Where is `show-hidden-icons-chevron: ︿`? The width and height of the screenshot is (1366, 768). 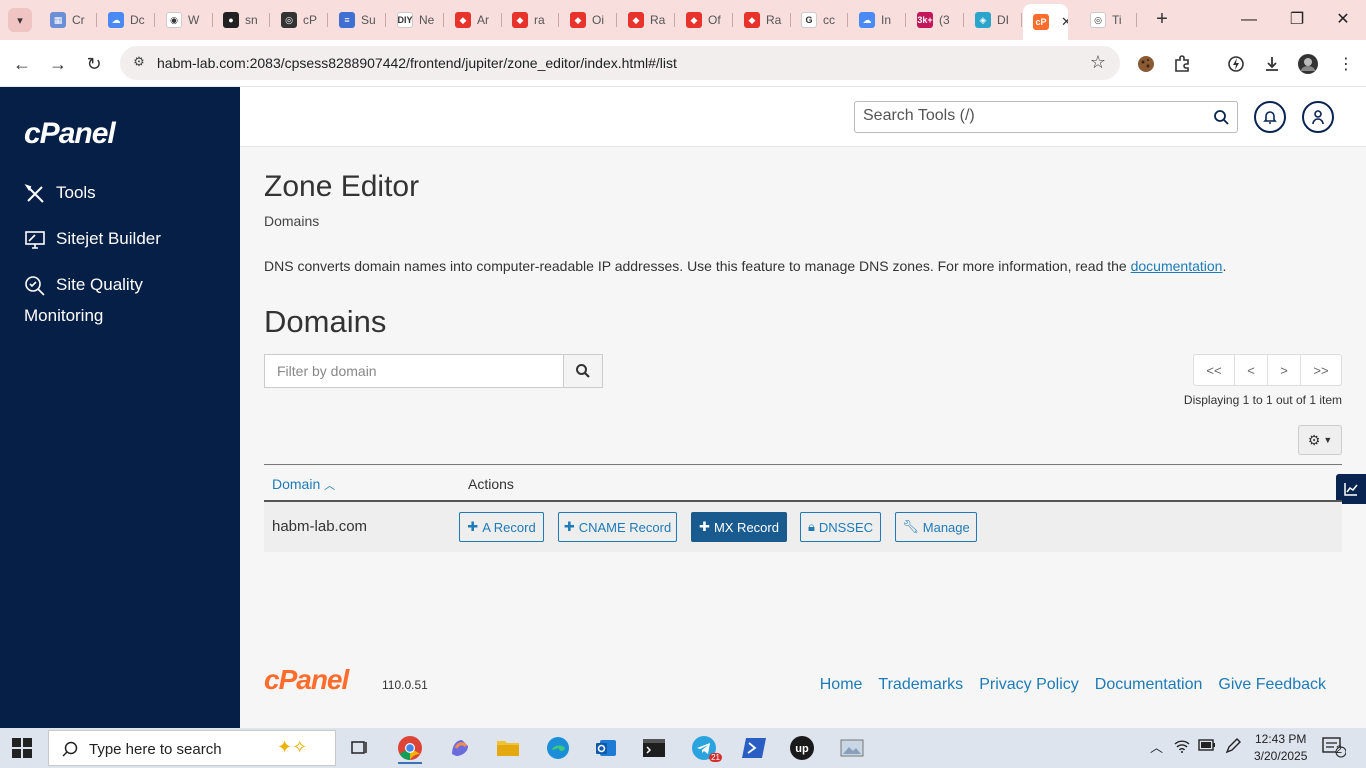 show-hidden-icons-chevron: ︿ is located at coordinates (1156, 746).